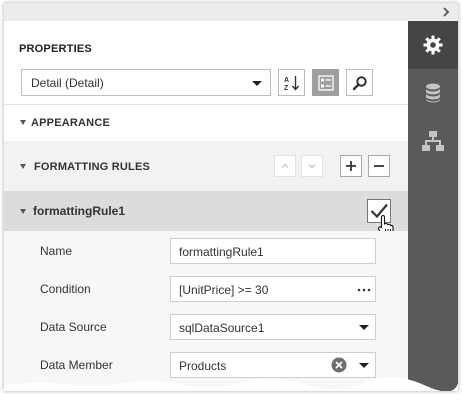  I want to click on tab-report-explorer, so click(433, 141).